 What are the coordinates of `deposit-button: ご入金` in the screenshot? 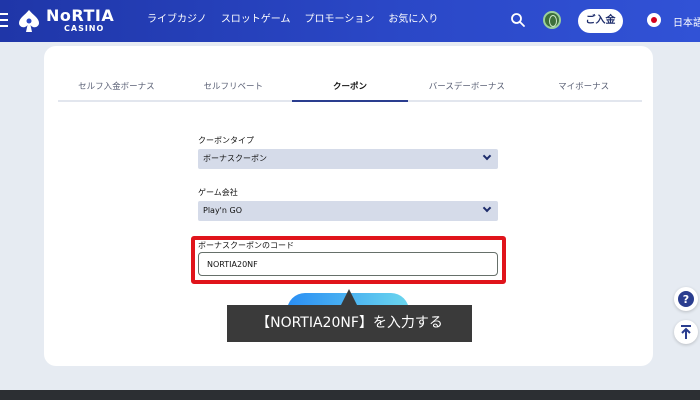 It's located at (600, 21).